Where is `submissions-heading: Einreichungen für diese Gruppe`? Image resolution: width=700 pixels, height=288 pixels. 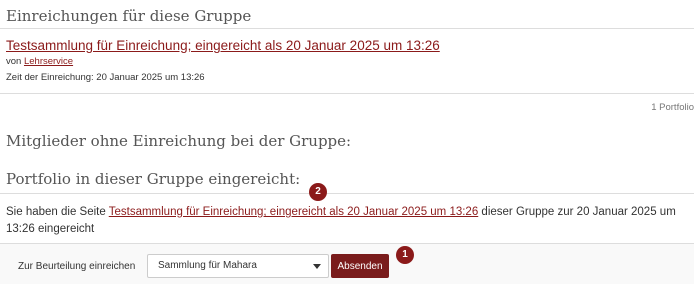 submissions-heading: Einreichungen für diese Gruppe is located at coordinates (129, 16).